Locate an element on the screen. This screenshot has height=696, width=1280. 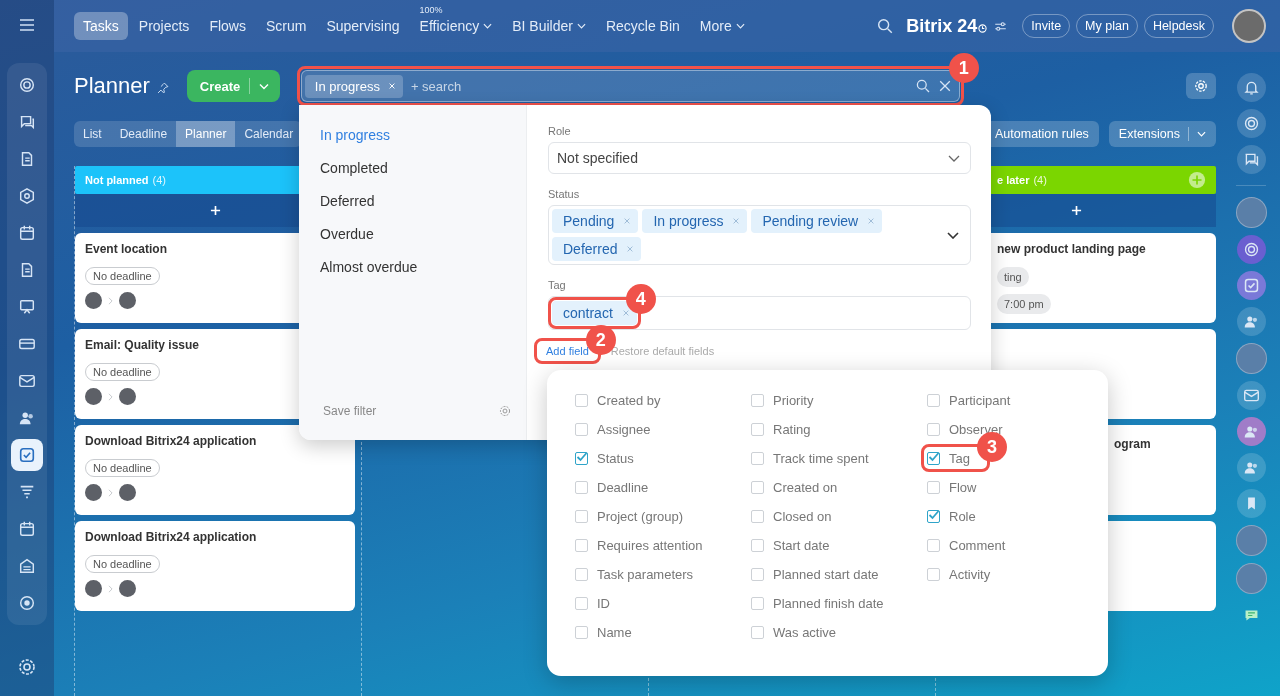
task-chip: ting is located at coordinates (1013, 277).